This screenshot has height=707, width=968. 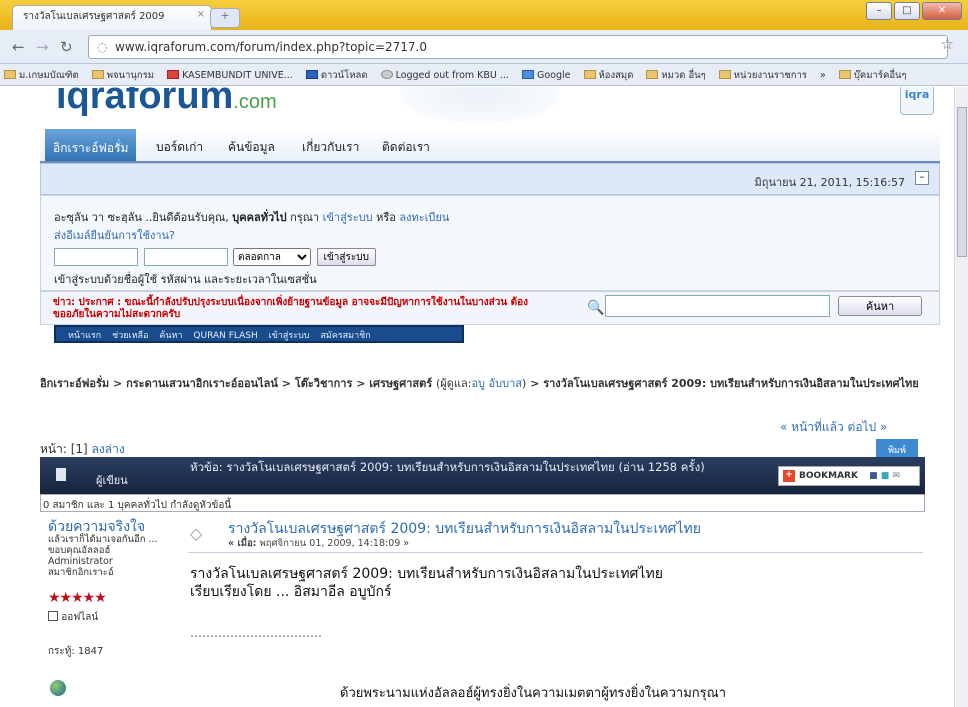 What do you see at coordinates (202, 383) in the screenshot?
I see `breadcrumb-item: กระดานเสวนาอิกเราะอ์ออนไลน์` at bounding box center [202, 383].